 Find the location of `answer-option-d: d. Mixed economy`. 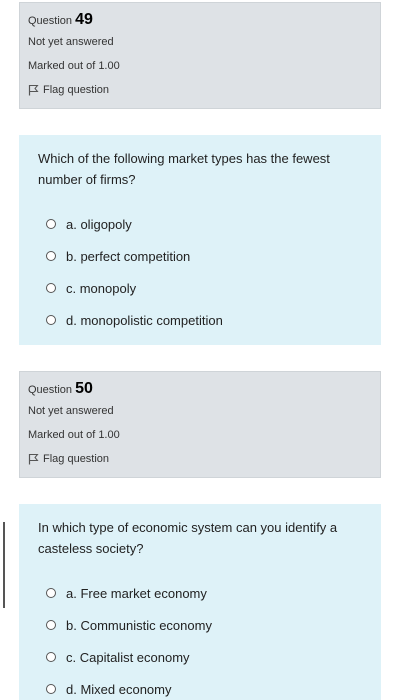

answer-option-d: d. Mixed economy is located at coordinates (200, 686).